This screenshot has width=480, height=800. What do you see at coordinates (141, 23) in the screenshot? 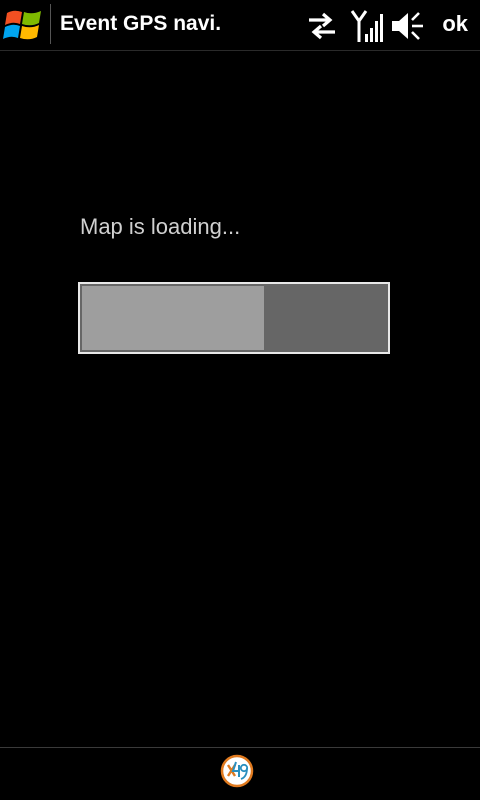
I see `app-title: Event GPS navi.` at bounding box center [141, 23].